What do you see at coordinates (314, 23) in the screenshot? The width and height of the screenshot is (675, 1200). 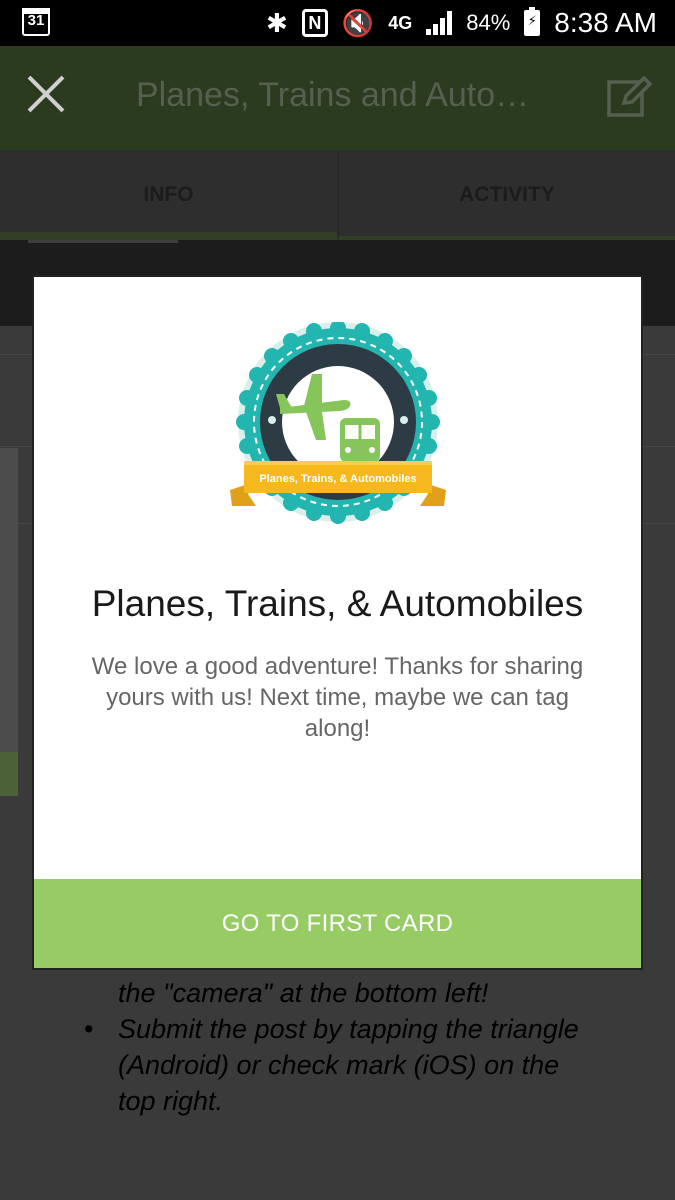 I see `nfc-icon: N` at bounding box center [314, 23].